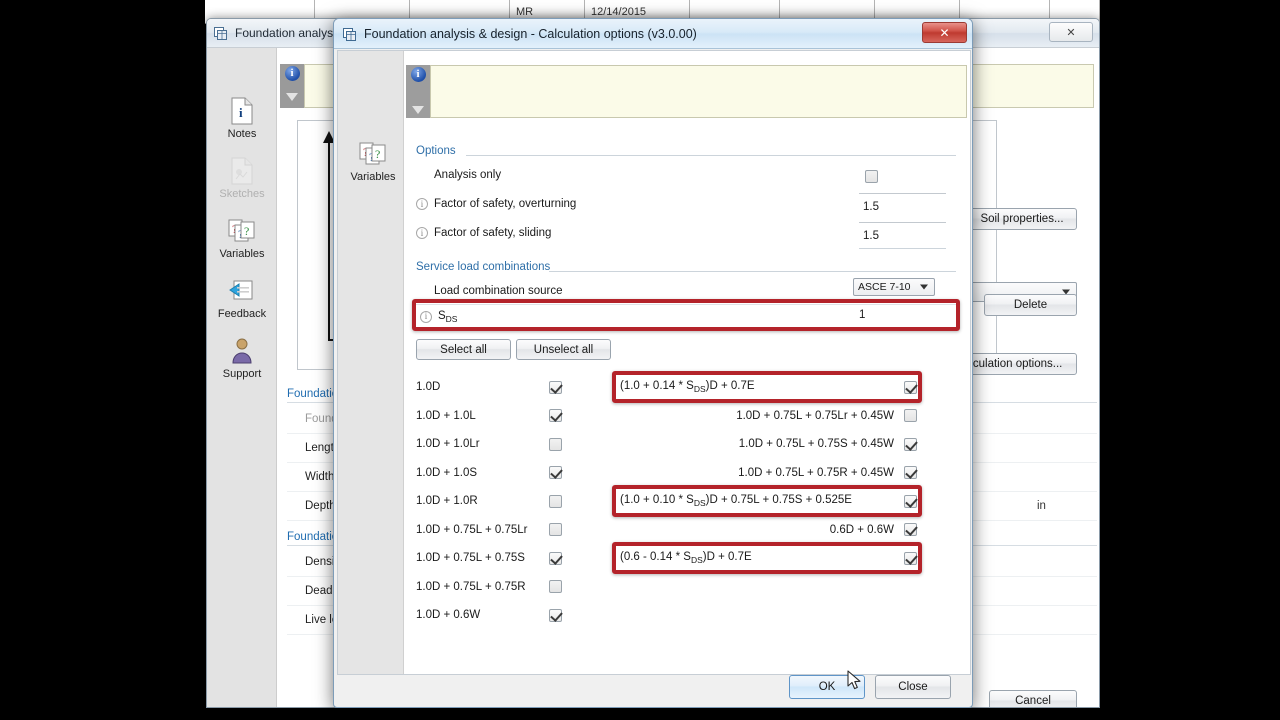 Image resolution: width=1280 pixels, height=720 pixels. I want to click on sds-row: i SDS, so click(686, 316).